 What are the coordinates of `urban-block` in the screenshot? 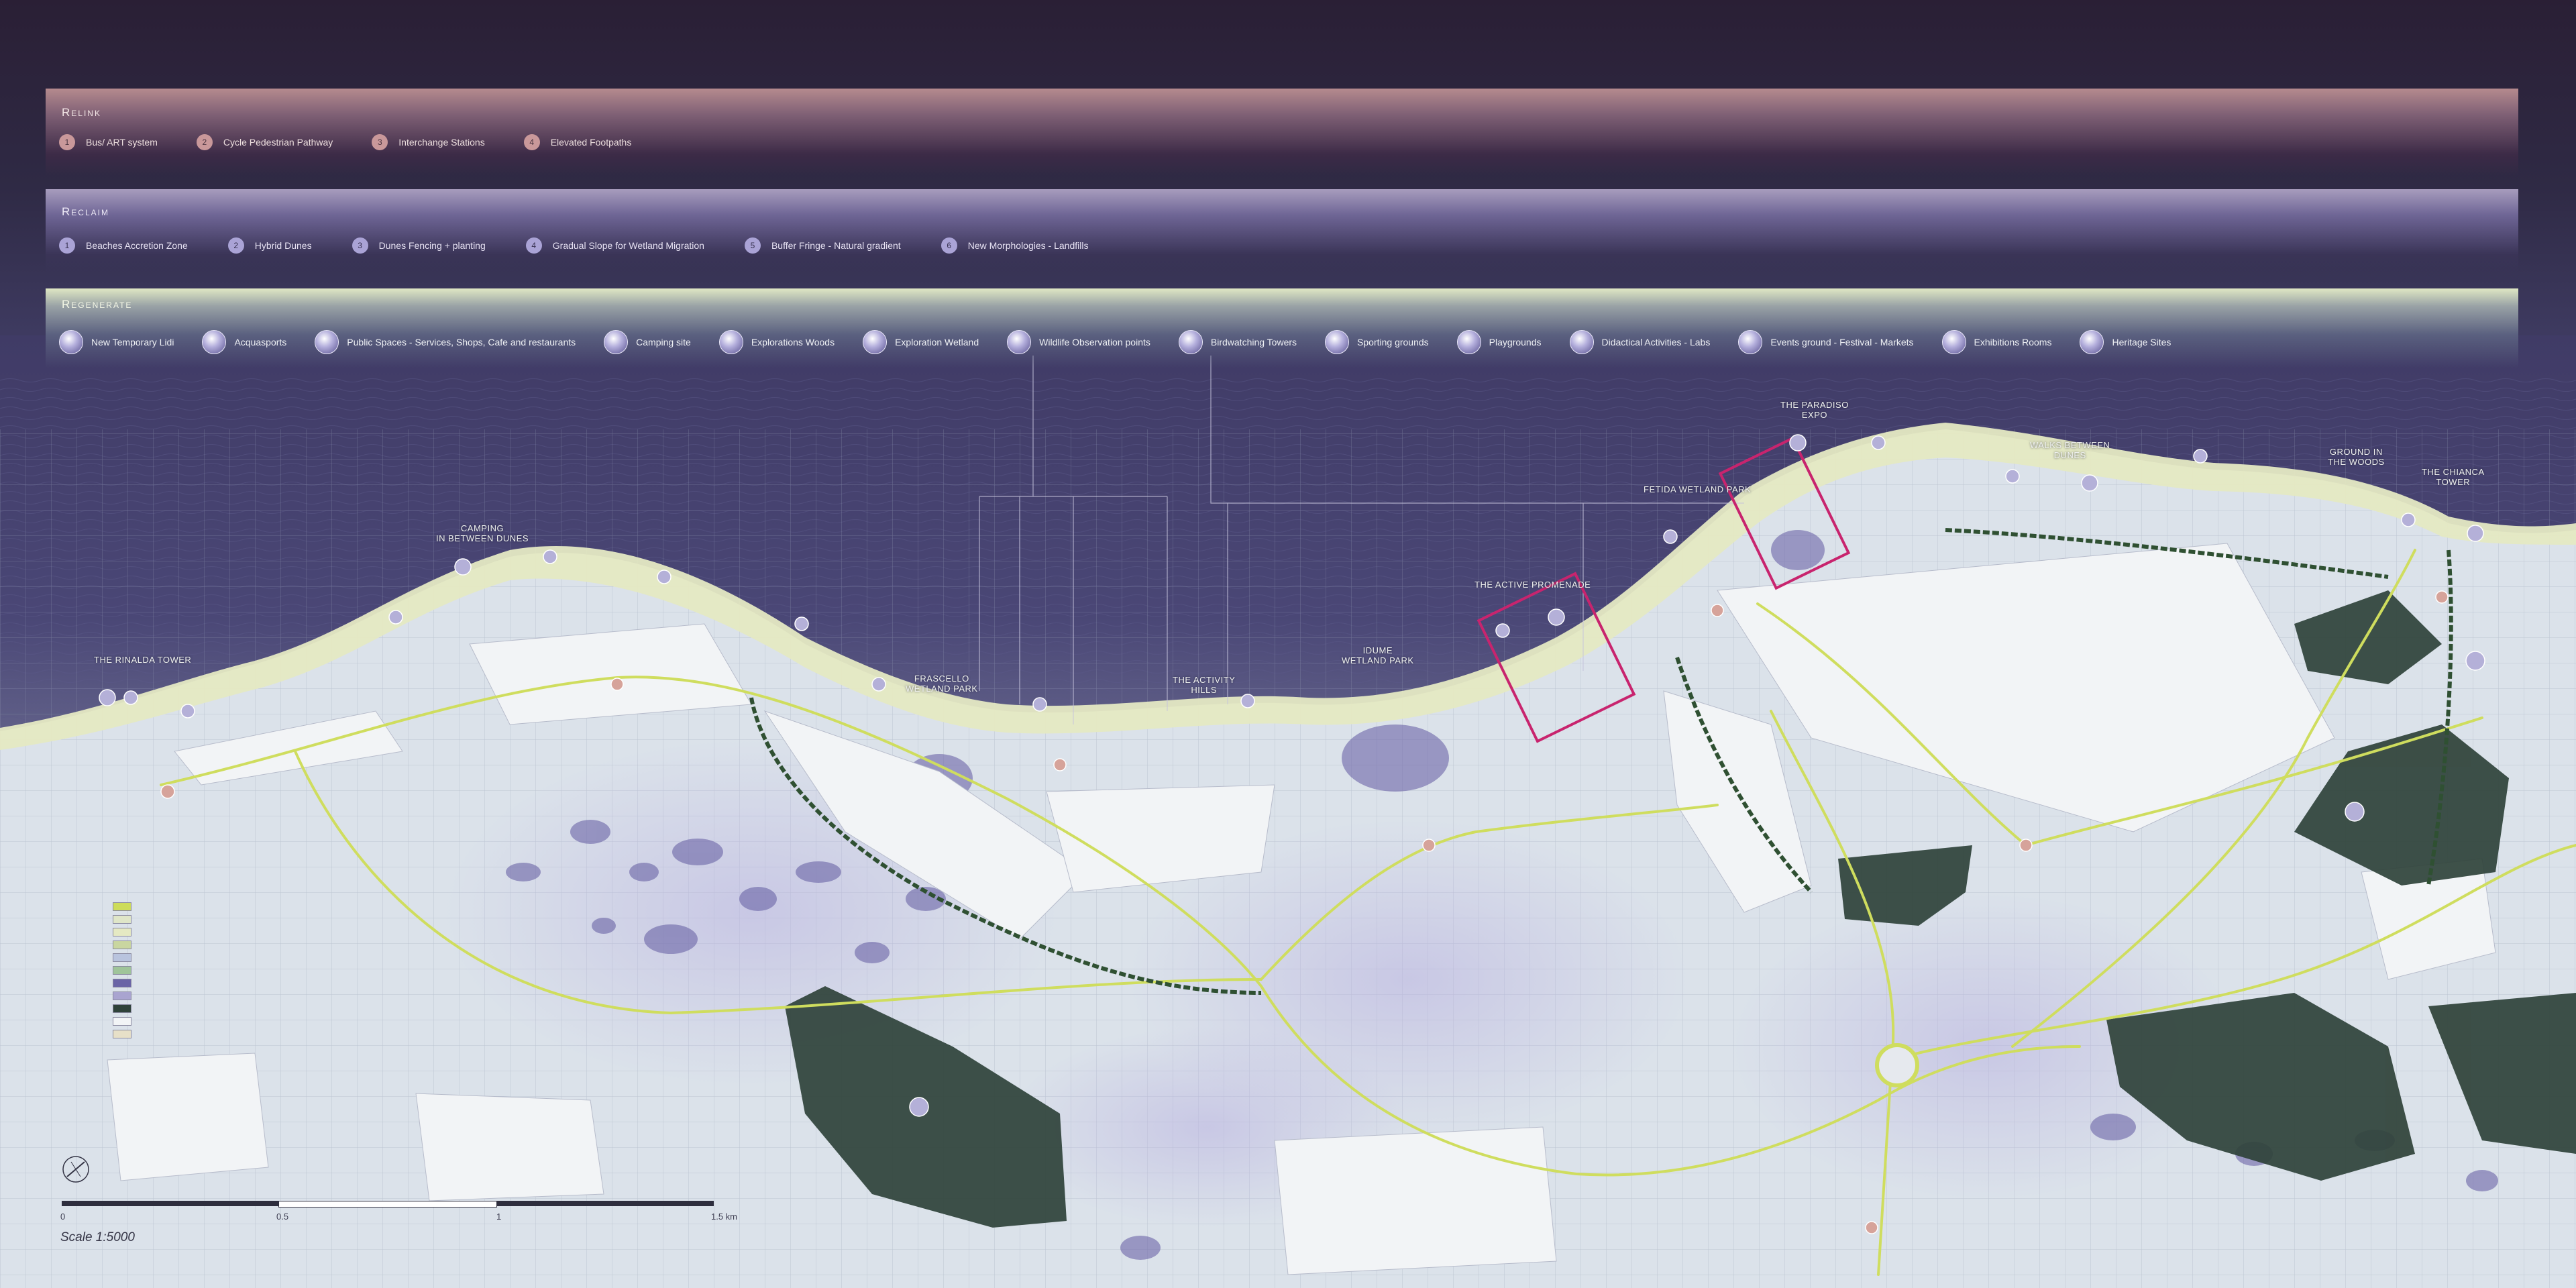 It's located at (188, 1117).